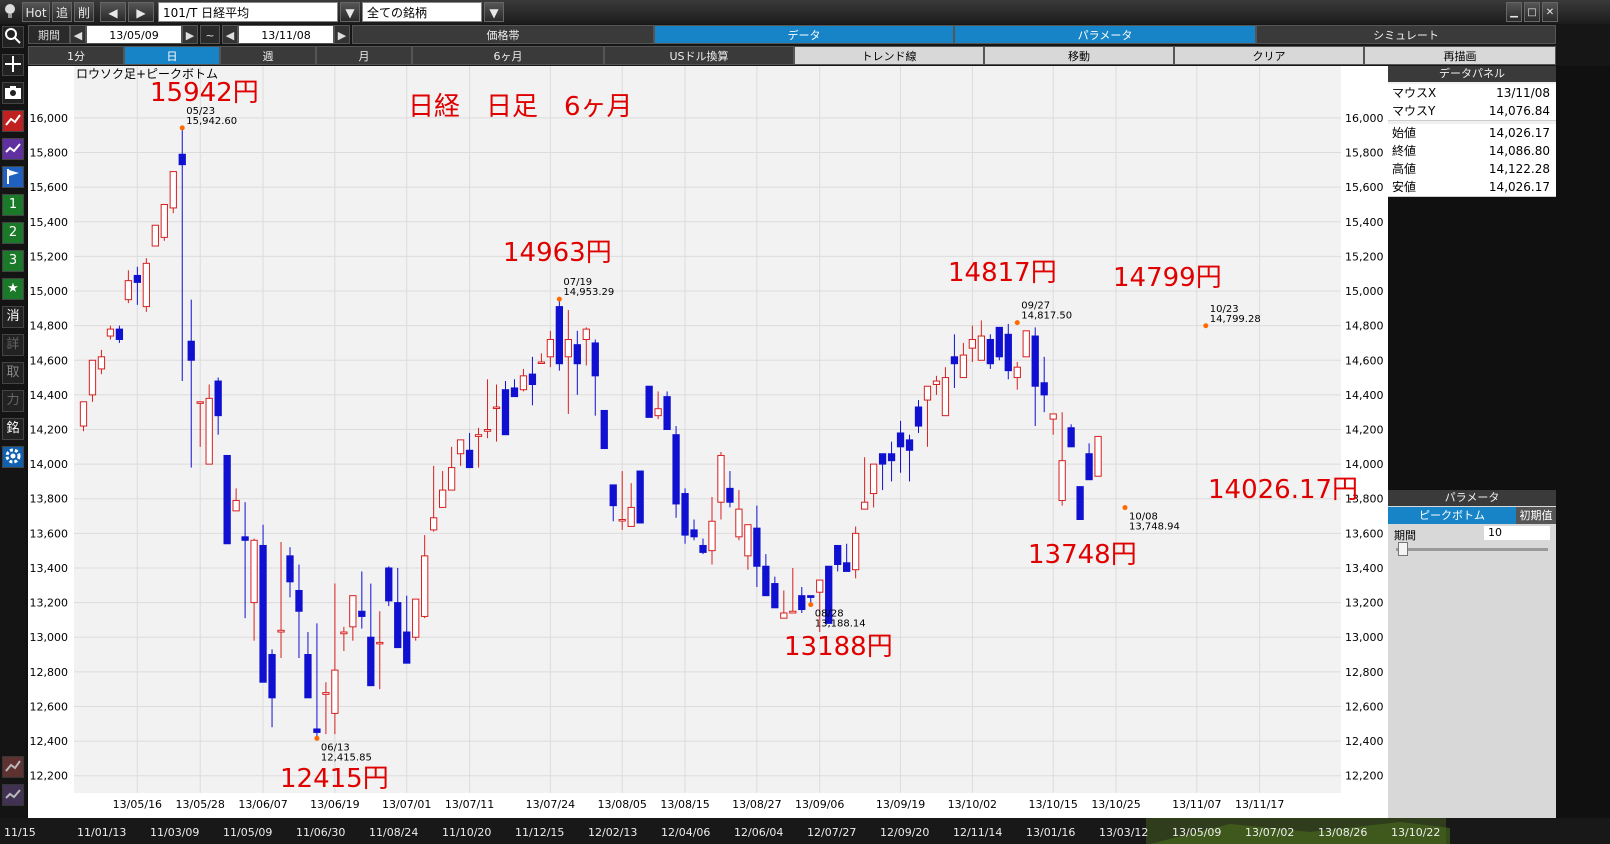  I want to click on fetch-button: 取, so click(13, 373).